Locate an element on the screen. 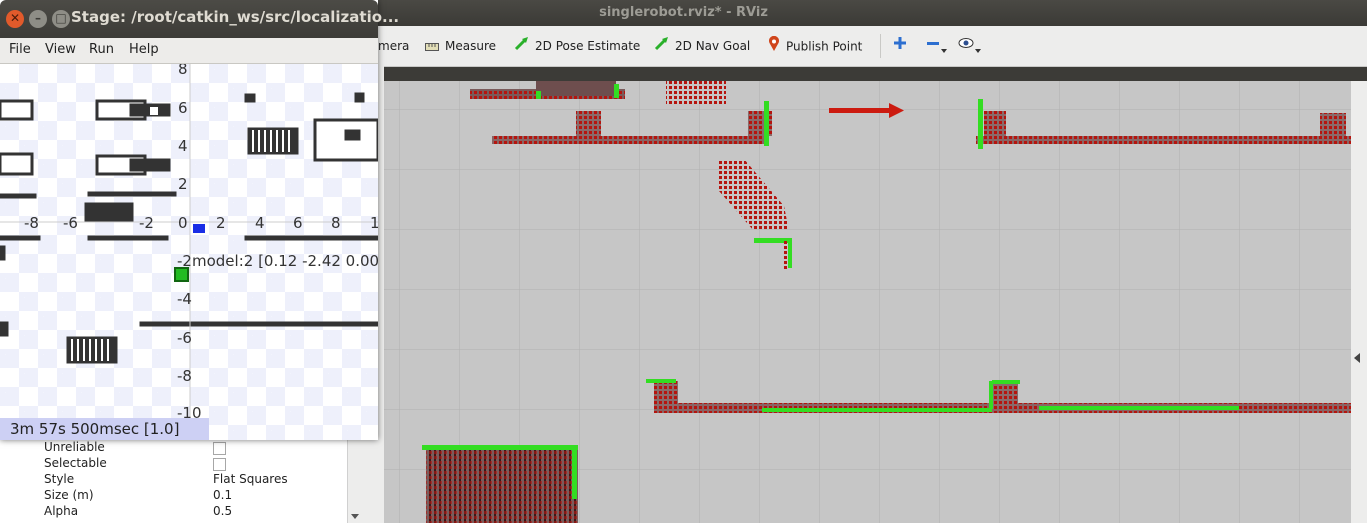 This screenshot has height=523, width=1367. scroll-down-icon is located at coordinates (355, 516).